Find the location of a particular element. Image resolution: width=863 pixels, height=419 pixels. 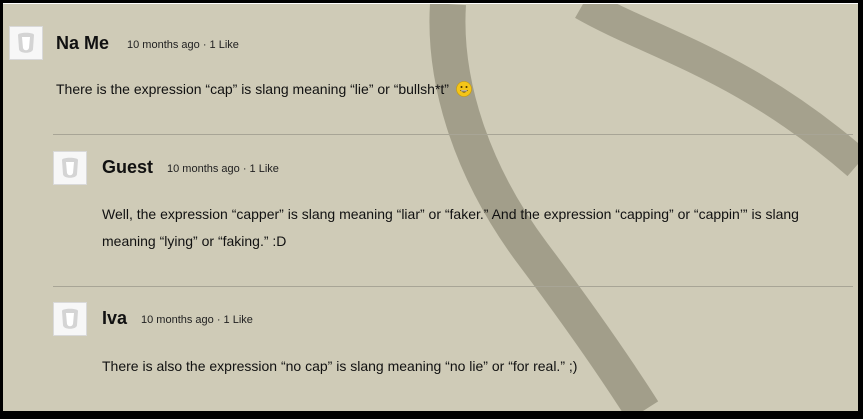

comment-author: Iva is located at coordinates (114, 318).